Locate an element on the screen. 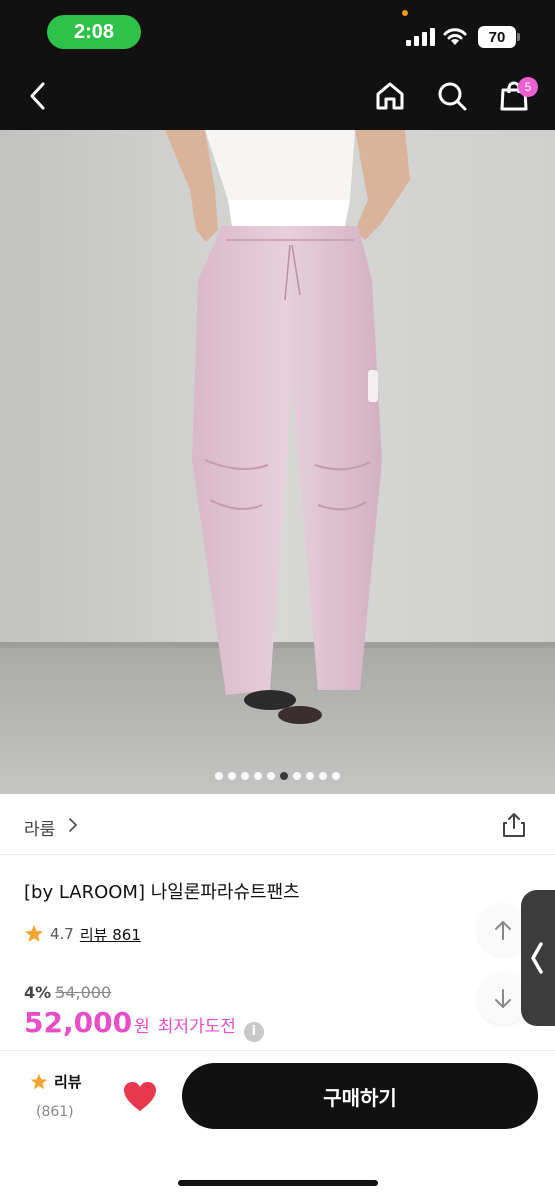 The width and height of the screenshot is (555, 1200). home-icon is located at coordinates (390, 96).